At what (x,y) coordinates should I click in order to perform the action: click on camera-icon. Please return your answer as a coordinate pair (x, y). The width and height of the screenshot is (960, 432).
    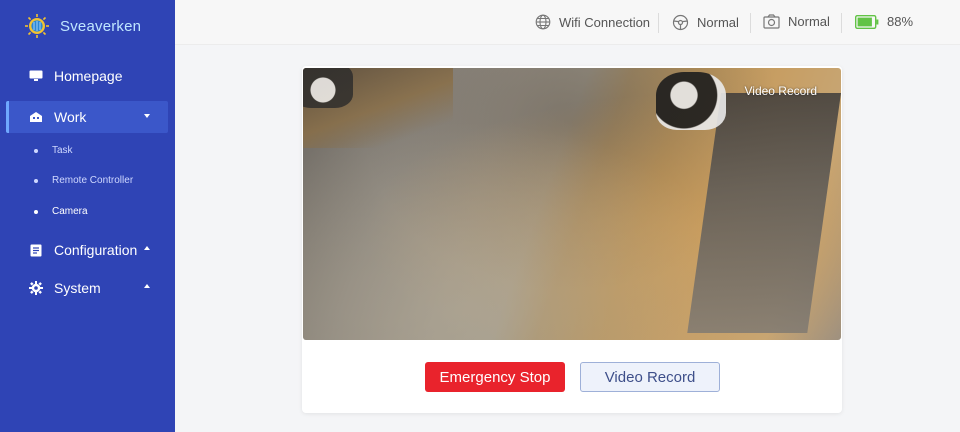
    Looking at the image, I should click on (771, 21).